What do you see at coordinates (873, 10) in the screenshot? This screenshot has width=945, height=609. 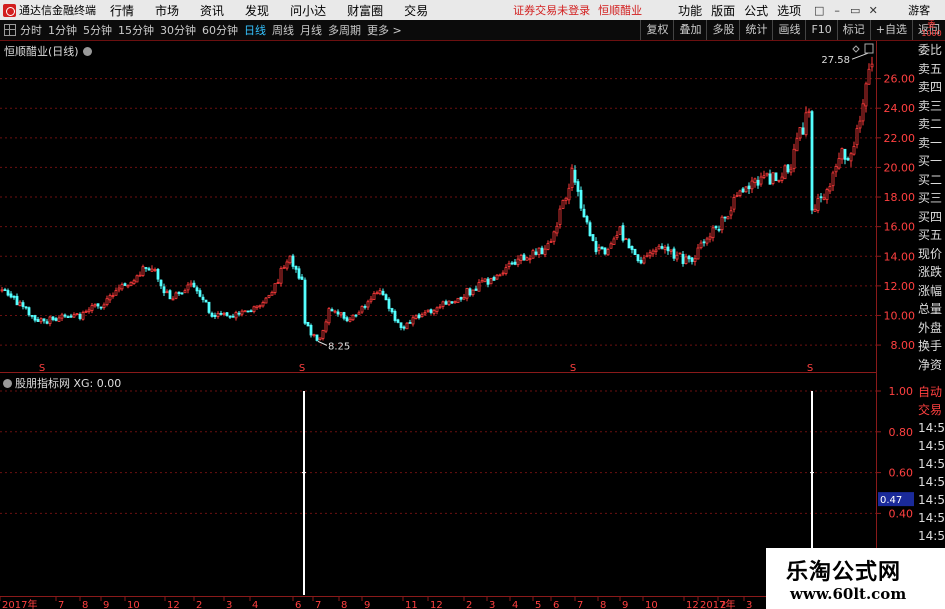 I see `close-icon: ✕` at bounding box center [873, 10].